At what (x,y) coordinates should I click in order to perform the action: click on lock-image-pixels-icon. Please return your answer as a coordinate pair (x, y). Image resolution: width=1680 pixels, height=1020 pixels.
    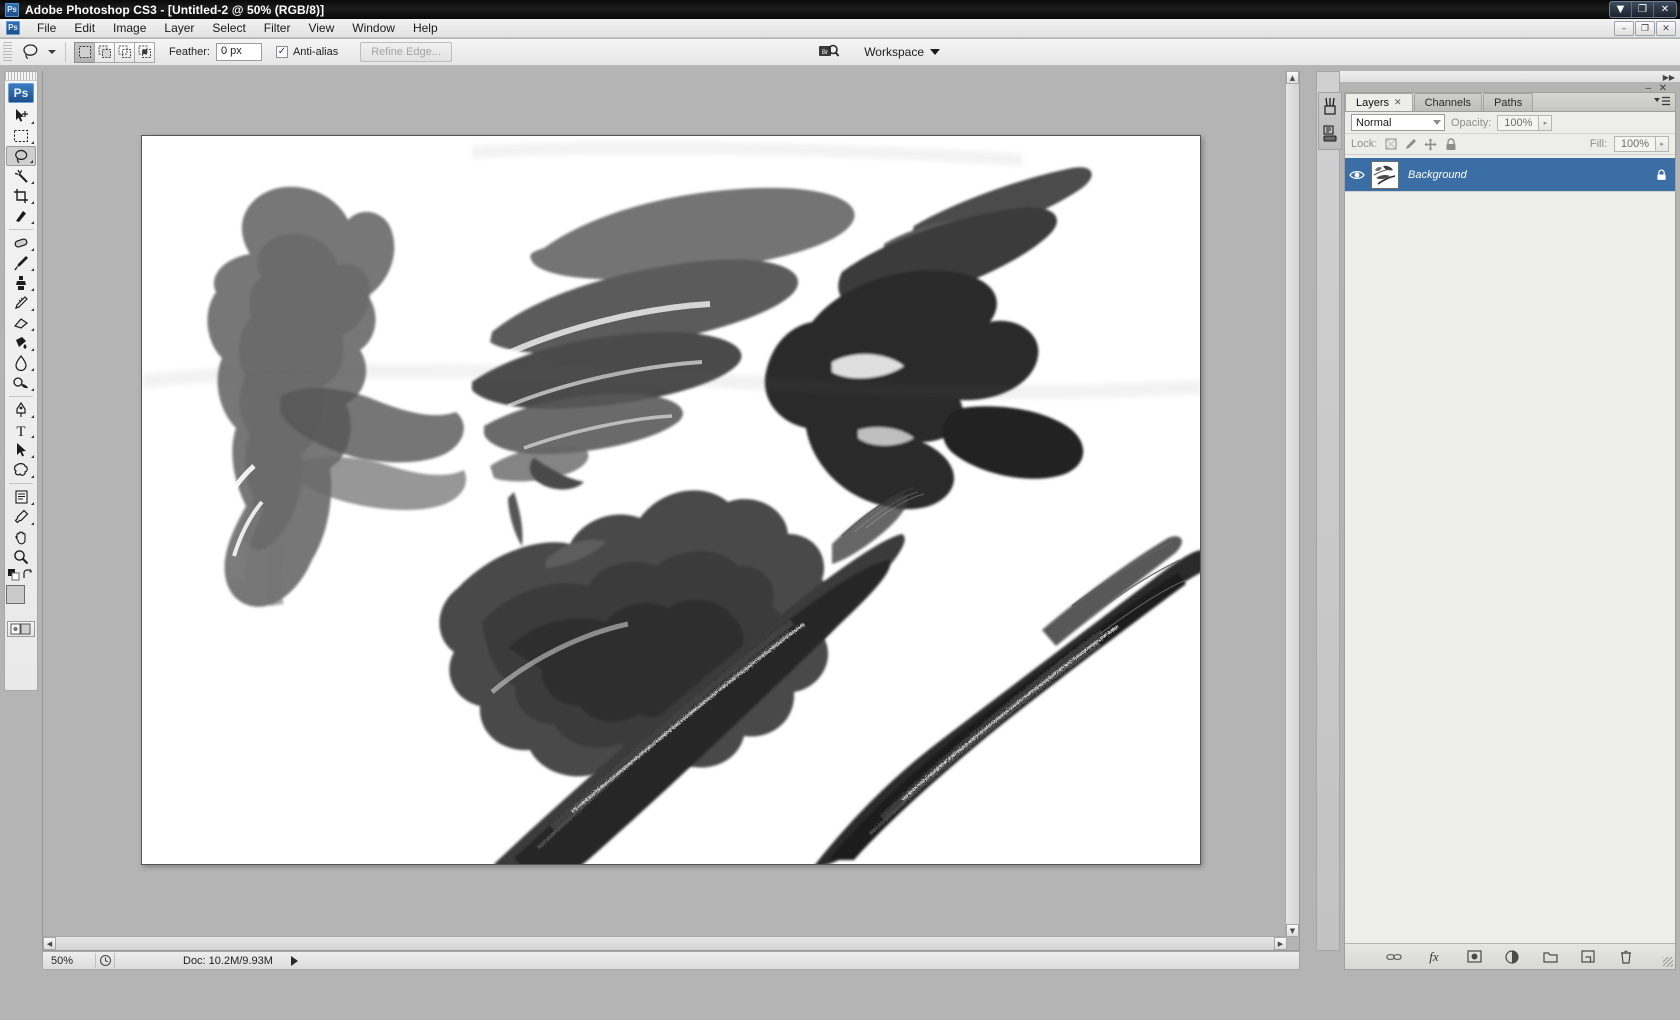
    Looking at the image, I should click on (1410, 144).